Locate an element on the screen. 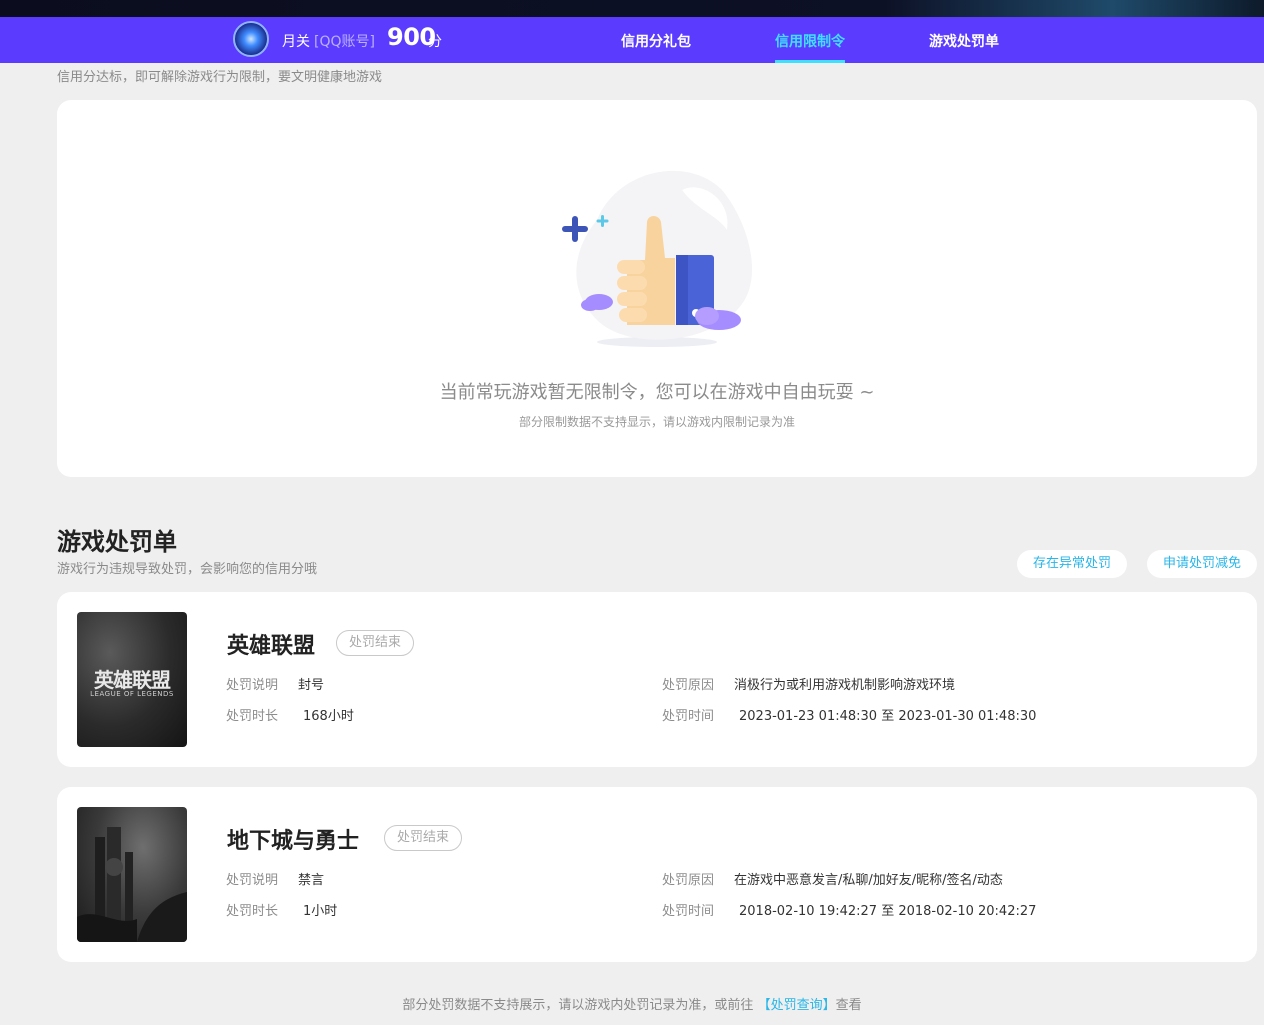 The image size is (1264, 1025). window-top-strip is located at coordinates (632, 8).